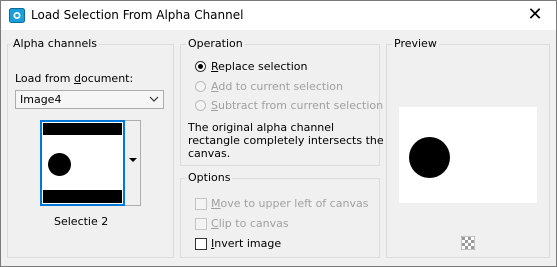  I want to click on add-selection-radio, so click(200, 86).